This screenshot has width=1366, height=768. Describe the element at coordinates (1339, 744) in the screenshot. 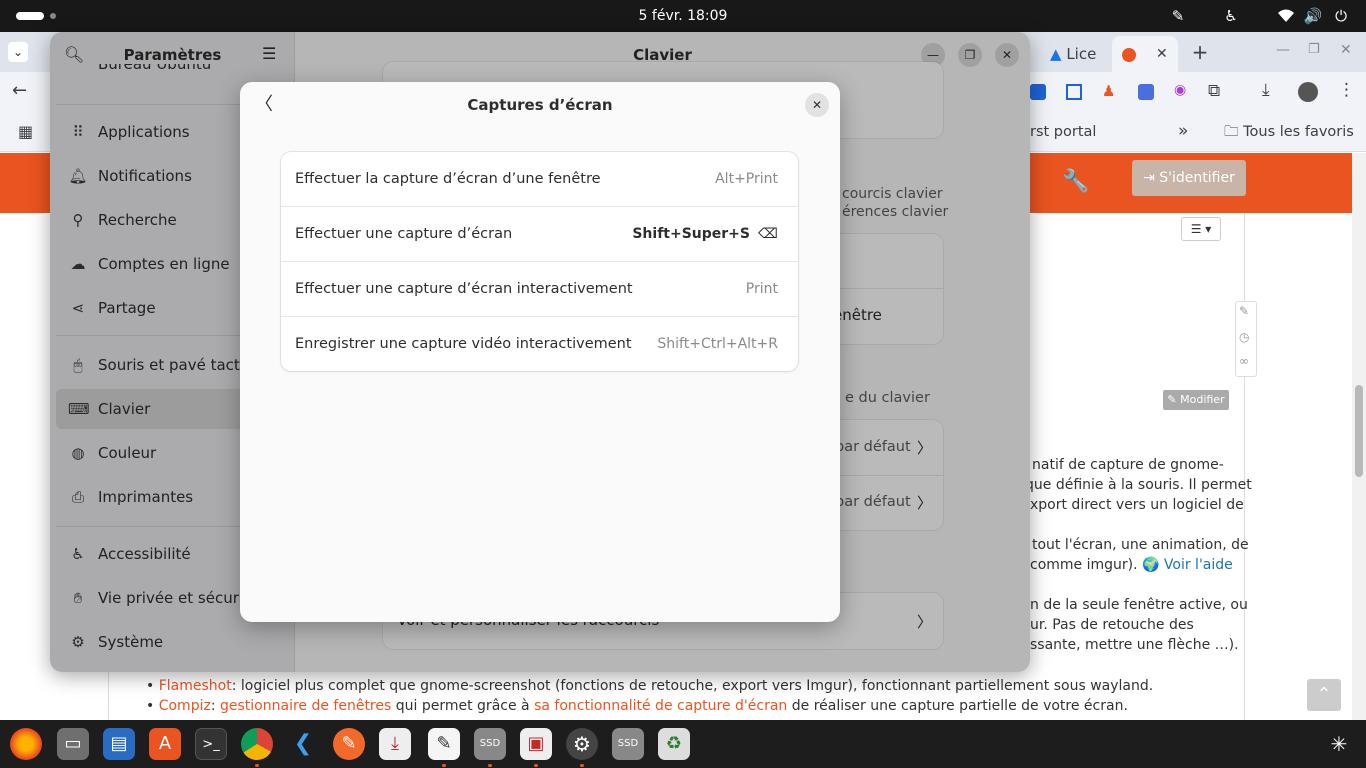

I see `show-apps-icon: ✳` at that location.